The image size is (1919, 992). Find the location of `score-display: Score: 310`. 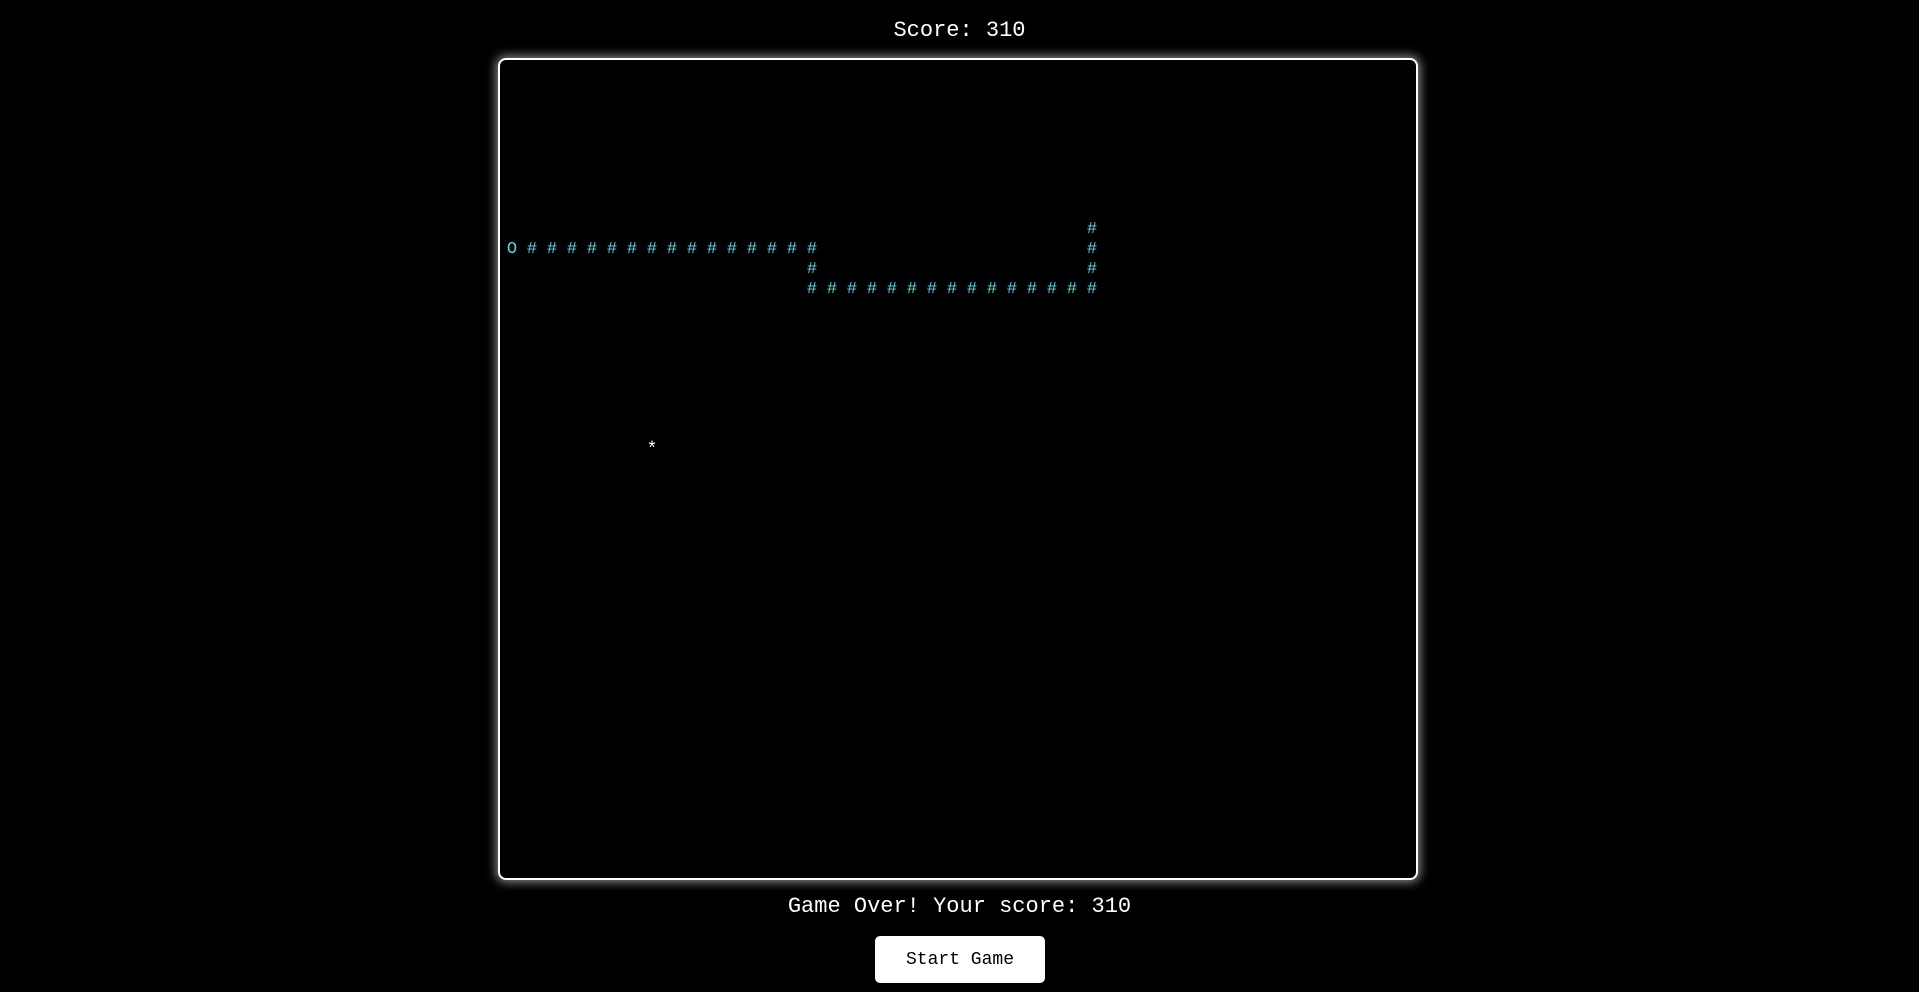

score-display: Score: 310 is located at coordinates (959, 30).